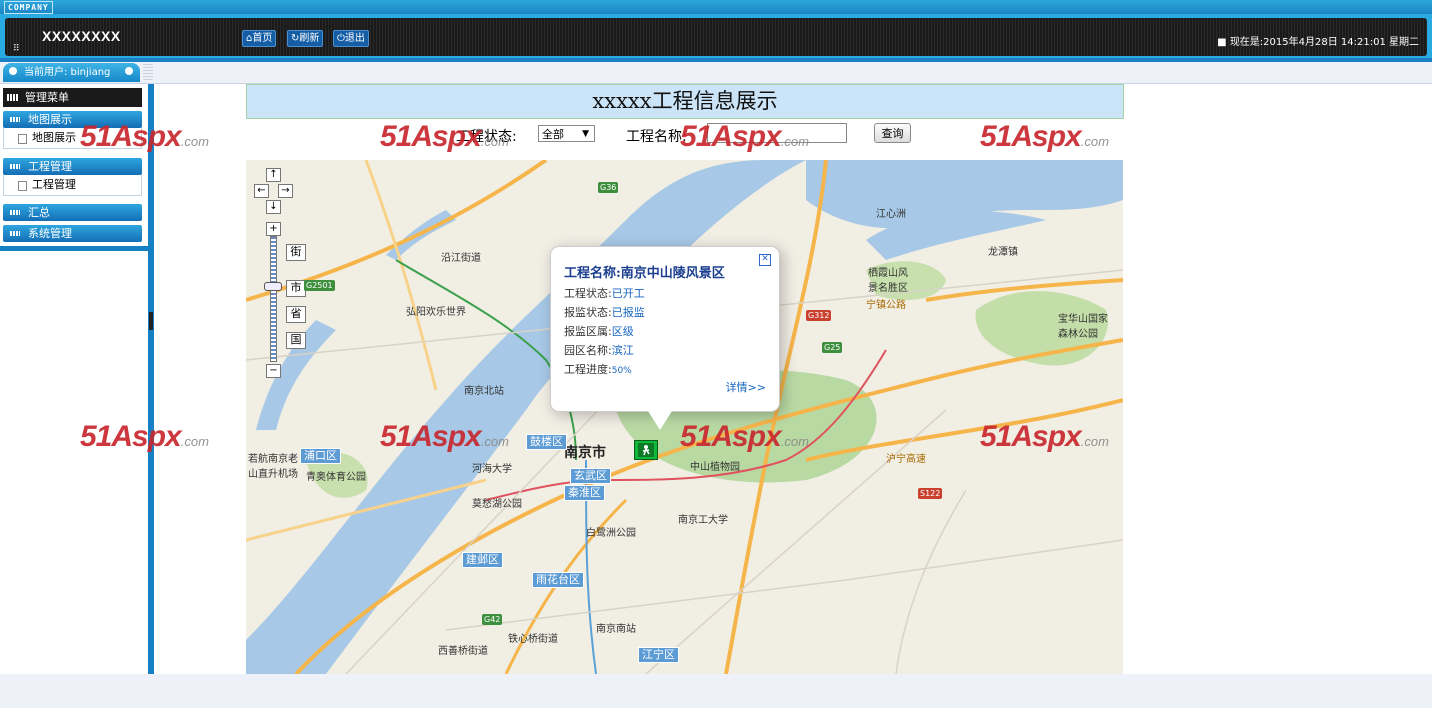  Describe the element at coordinates (54, 184) in the screenshot. I see `sidebar-item-label: 工程管理` at that location.